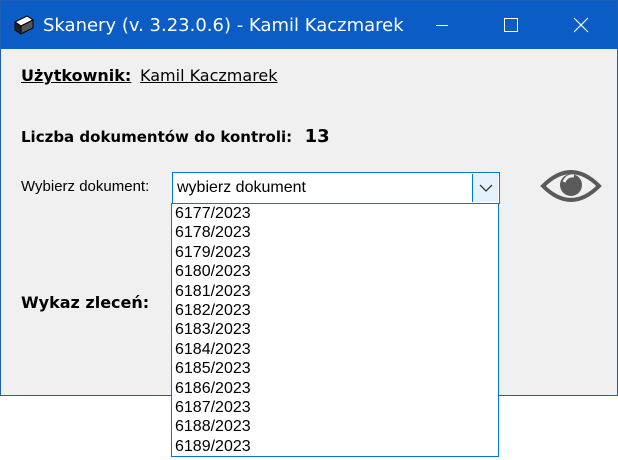 This screenshot has height=460, width=618. I want to click on minimize-button, so click(442, 25).